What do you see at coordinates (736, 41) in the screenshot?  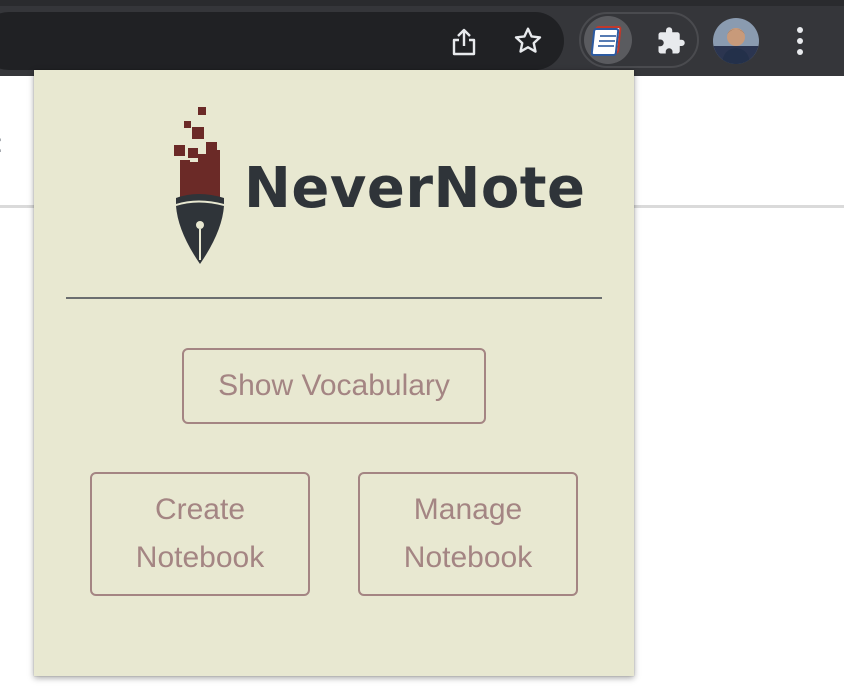 I see `avatar` at bounding box center [736, 41].